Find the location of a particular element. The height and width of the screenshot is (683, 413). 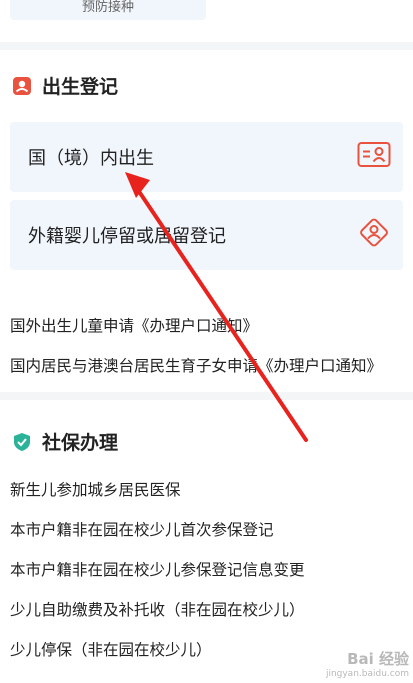

top-service-card-label: 预防接种 is located at coordinates (107, 7).